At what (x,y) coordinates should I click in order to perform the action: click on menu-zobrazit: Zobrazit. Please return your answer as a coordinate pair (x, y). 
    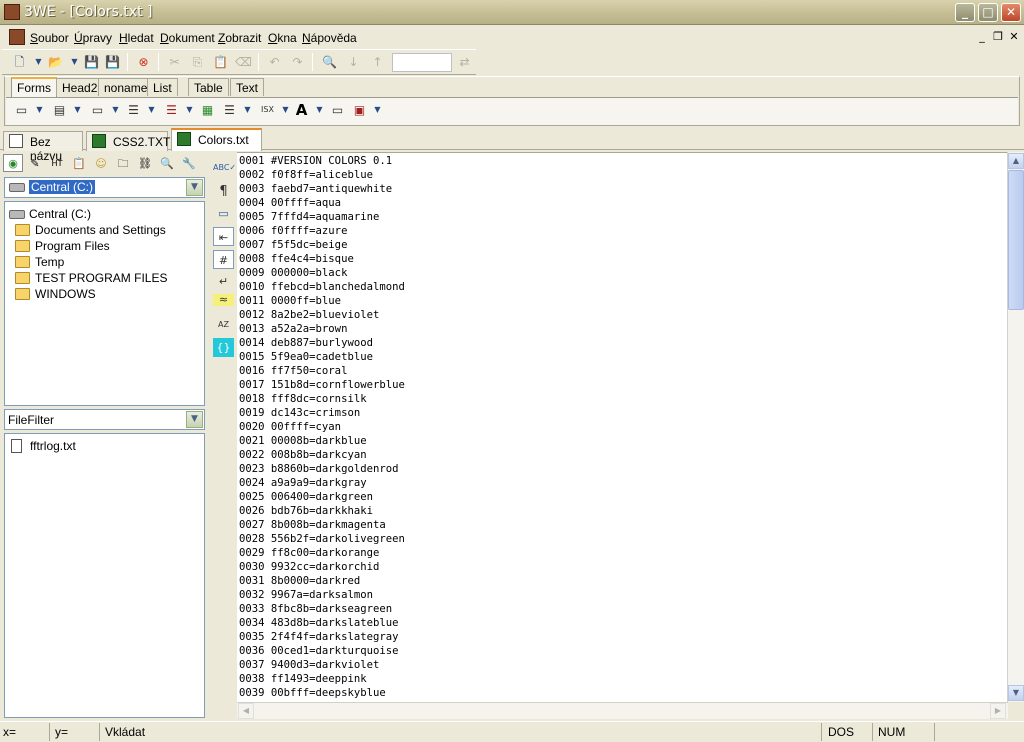
    Looking at the image, I should click on (239, 38).